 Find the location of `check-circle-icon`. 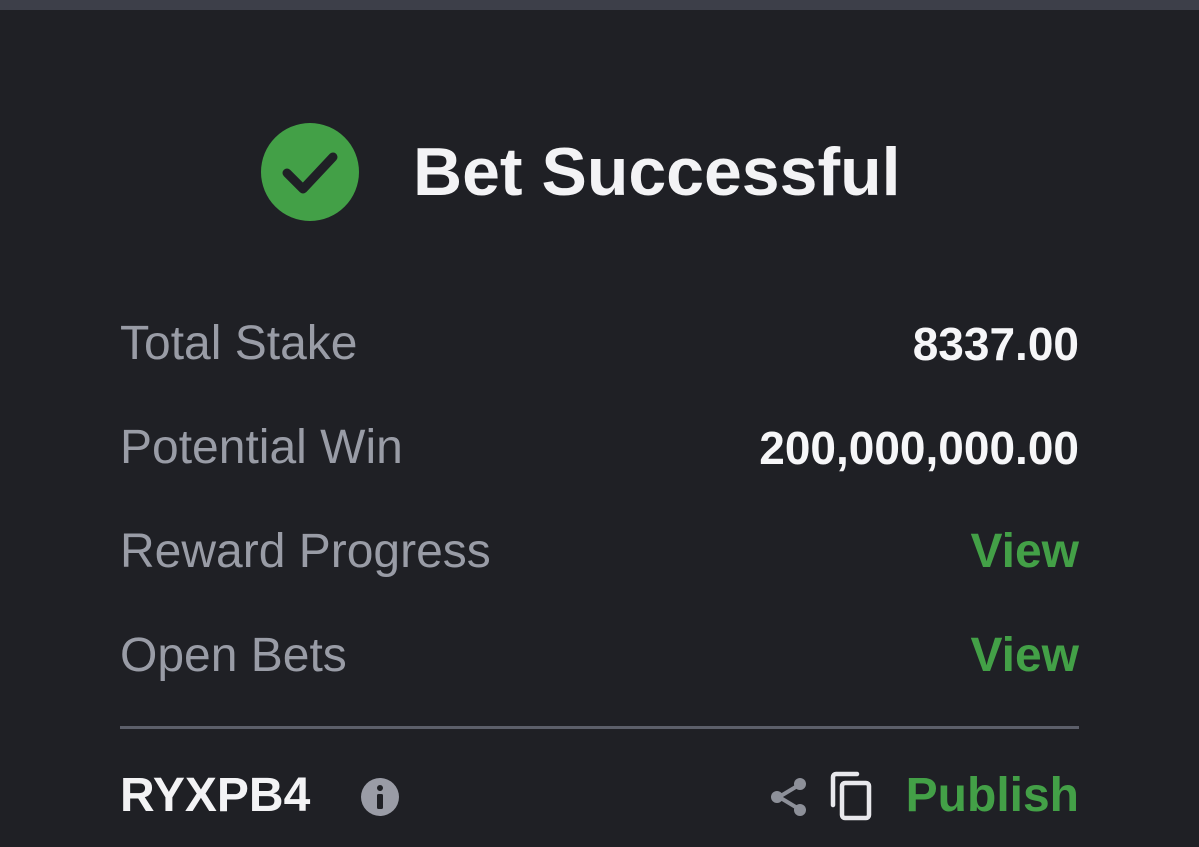

check-circle-icon is located at coordinates (310, 172).